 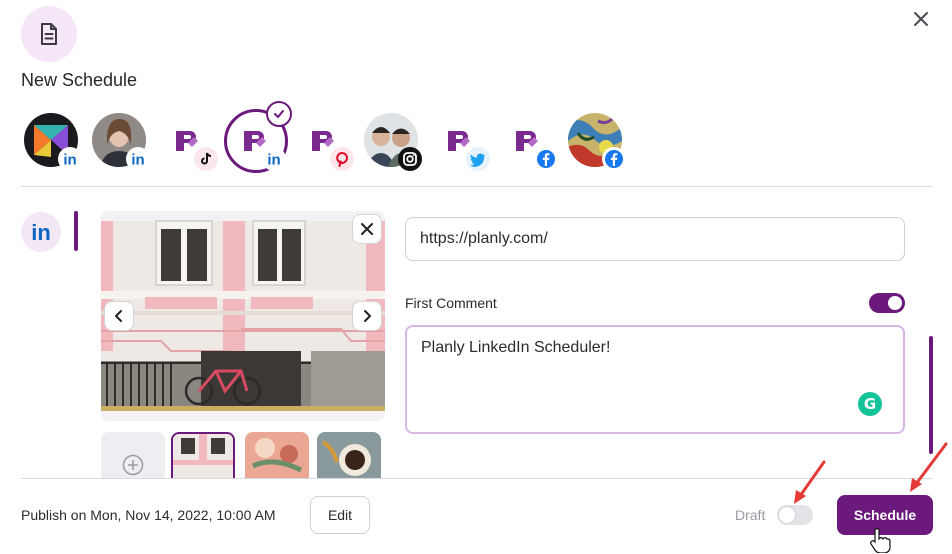 What do you see at coordinates (477, 186) in the screenshot?
I see `divider` at bounding box center [477, 186].